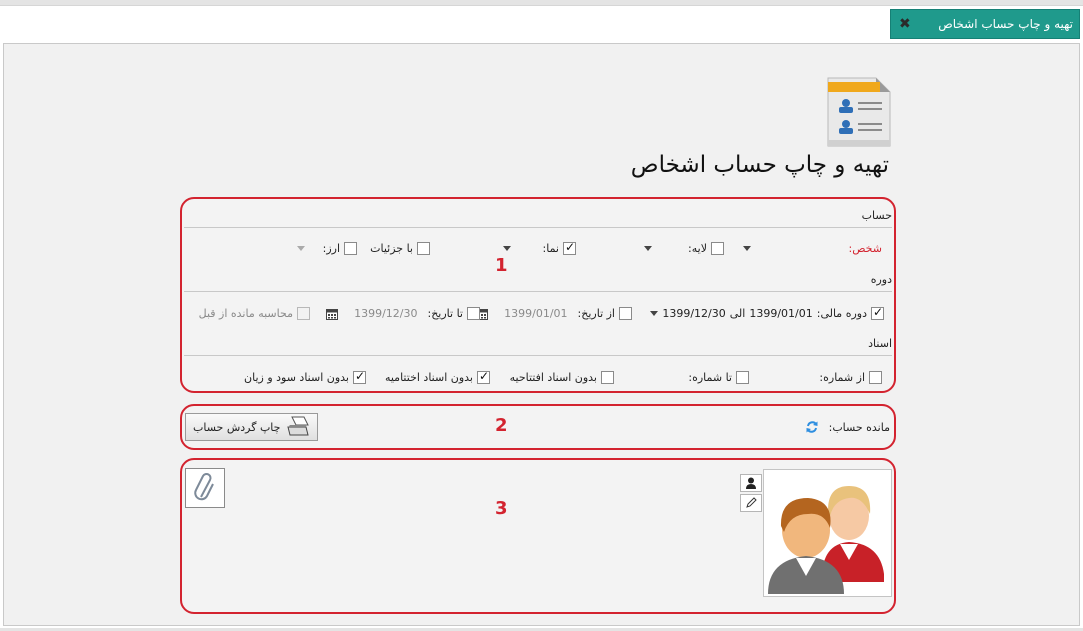  I want to click on calc-prior-balance-label: محاسبه مانده از قبل, so click(245, 313).